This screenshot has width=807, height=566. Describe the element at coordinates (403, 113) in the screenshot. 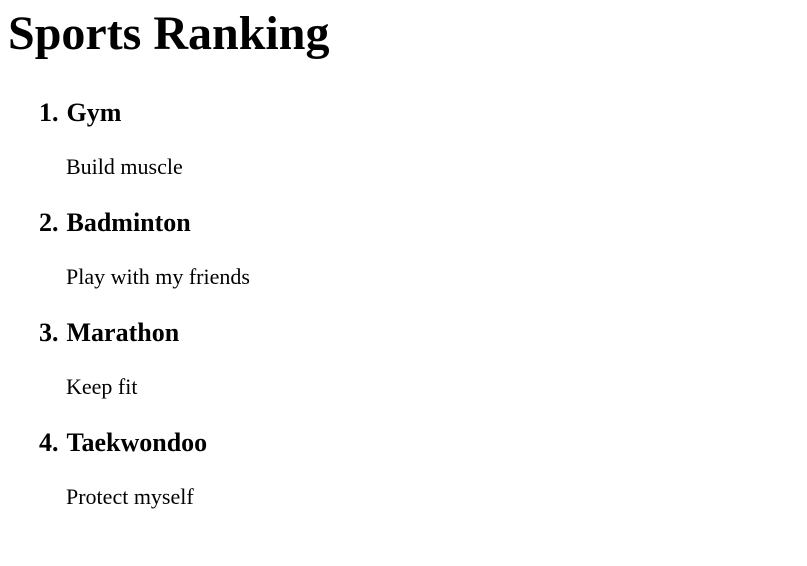

I see `rank-heading: 1. Gym` at that location.